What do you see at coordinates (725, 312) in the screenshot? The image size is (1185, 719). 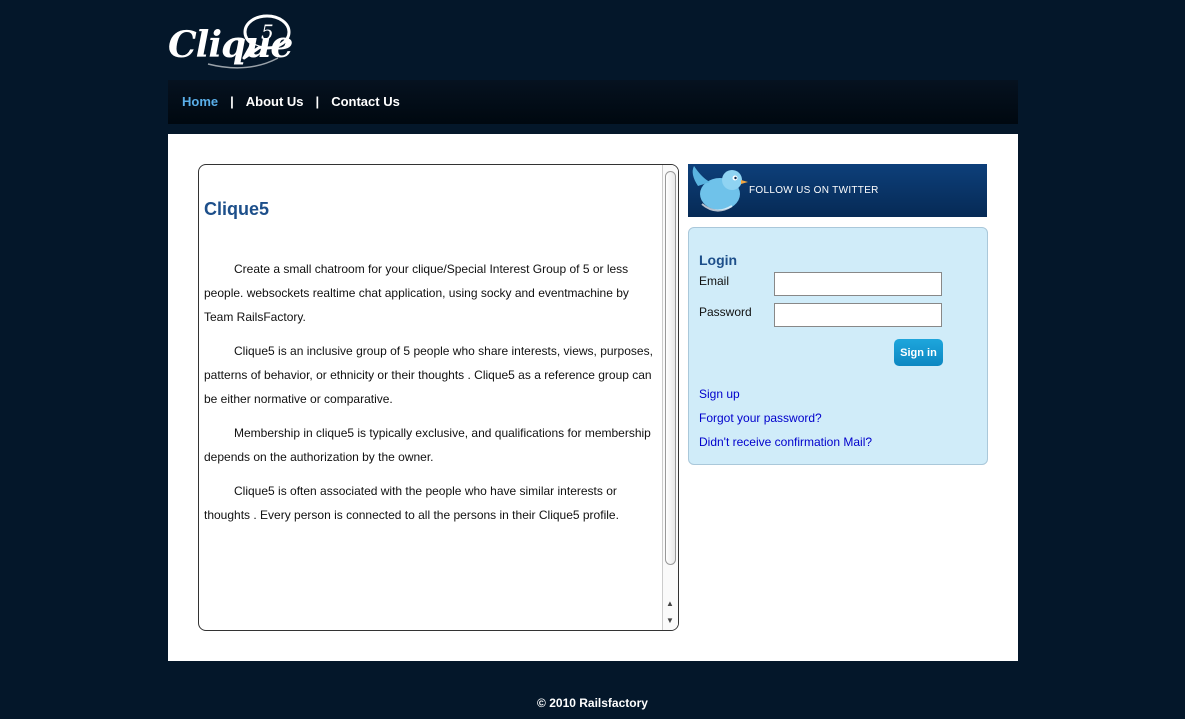 I see `password-label: Password` at bounding box center [725, 312].